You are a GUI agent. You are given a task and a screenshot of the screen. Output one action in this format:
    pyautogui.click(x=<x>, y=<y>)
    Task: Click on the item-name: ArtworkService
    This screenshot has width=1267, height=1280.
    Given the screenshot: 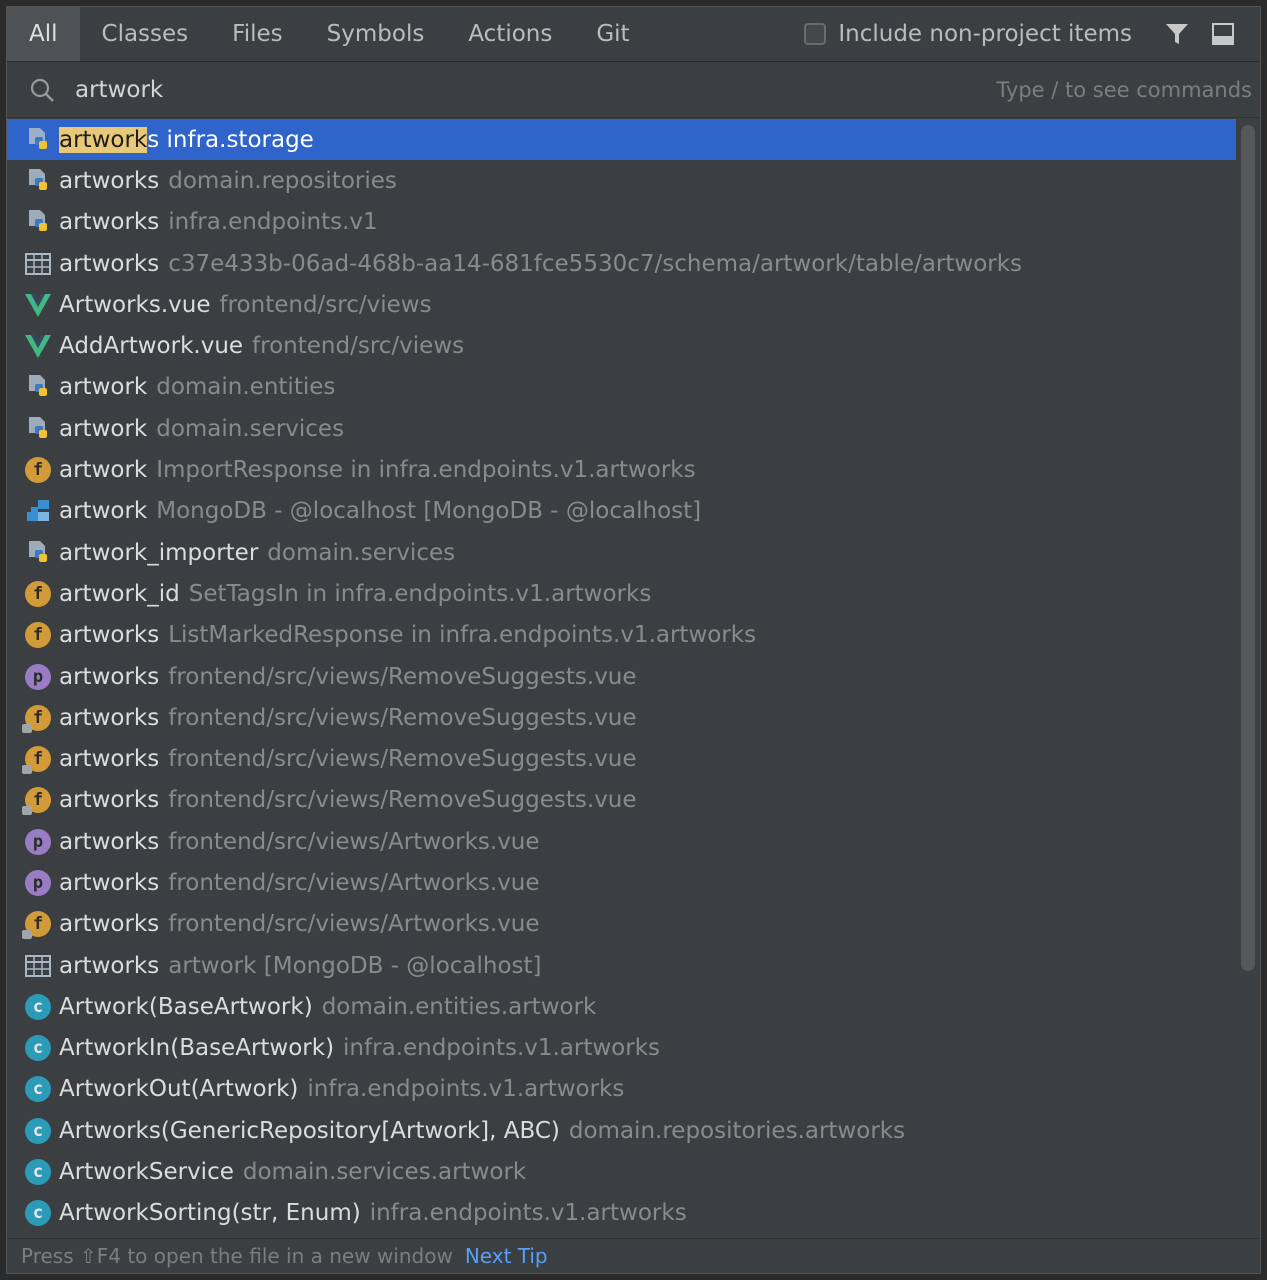 What is the action you would take?
    pyautogui.click(x=146, y=1172)
    